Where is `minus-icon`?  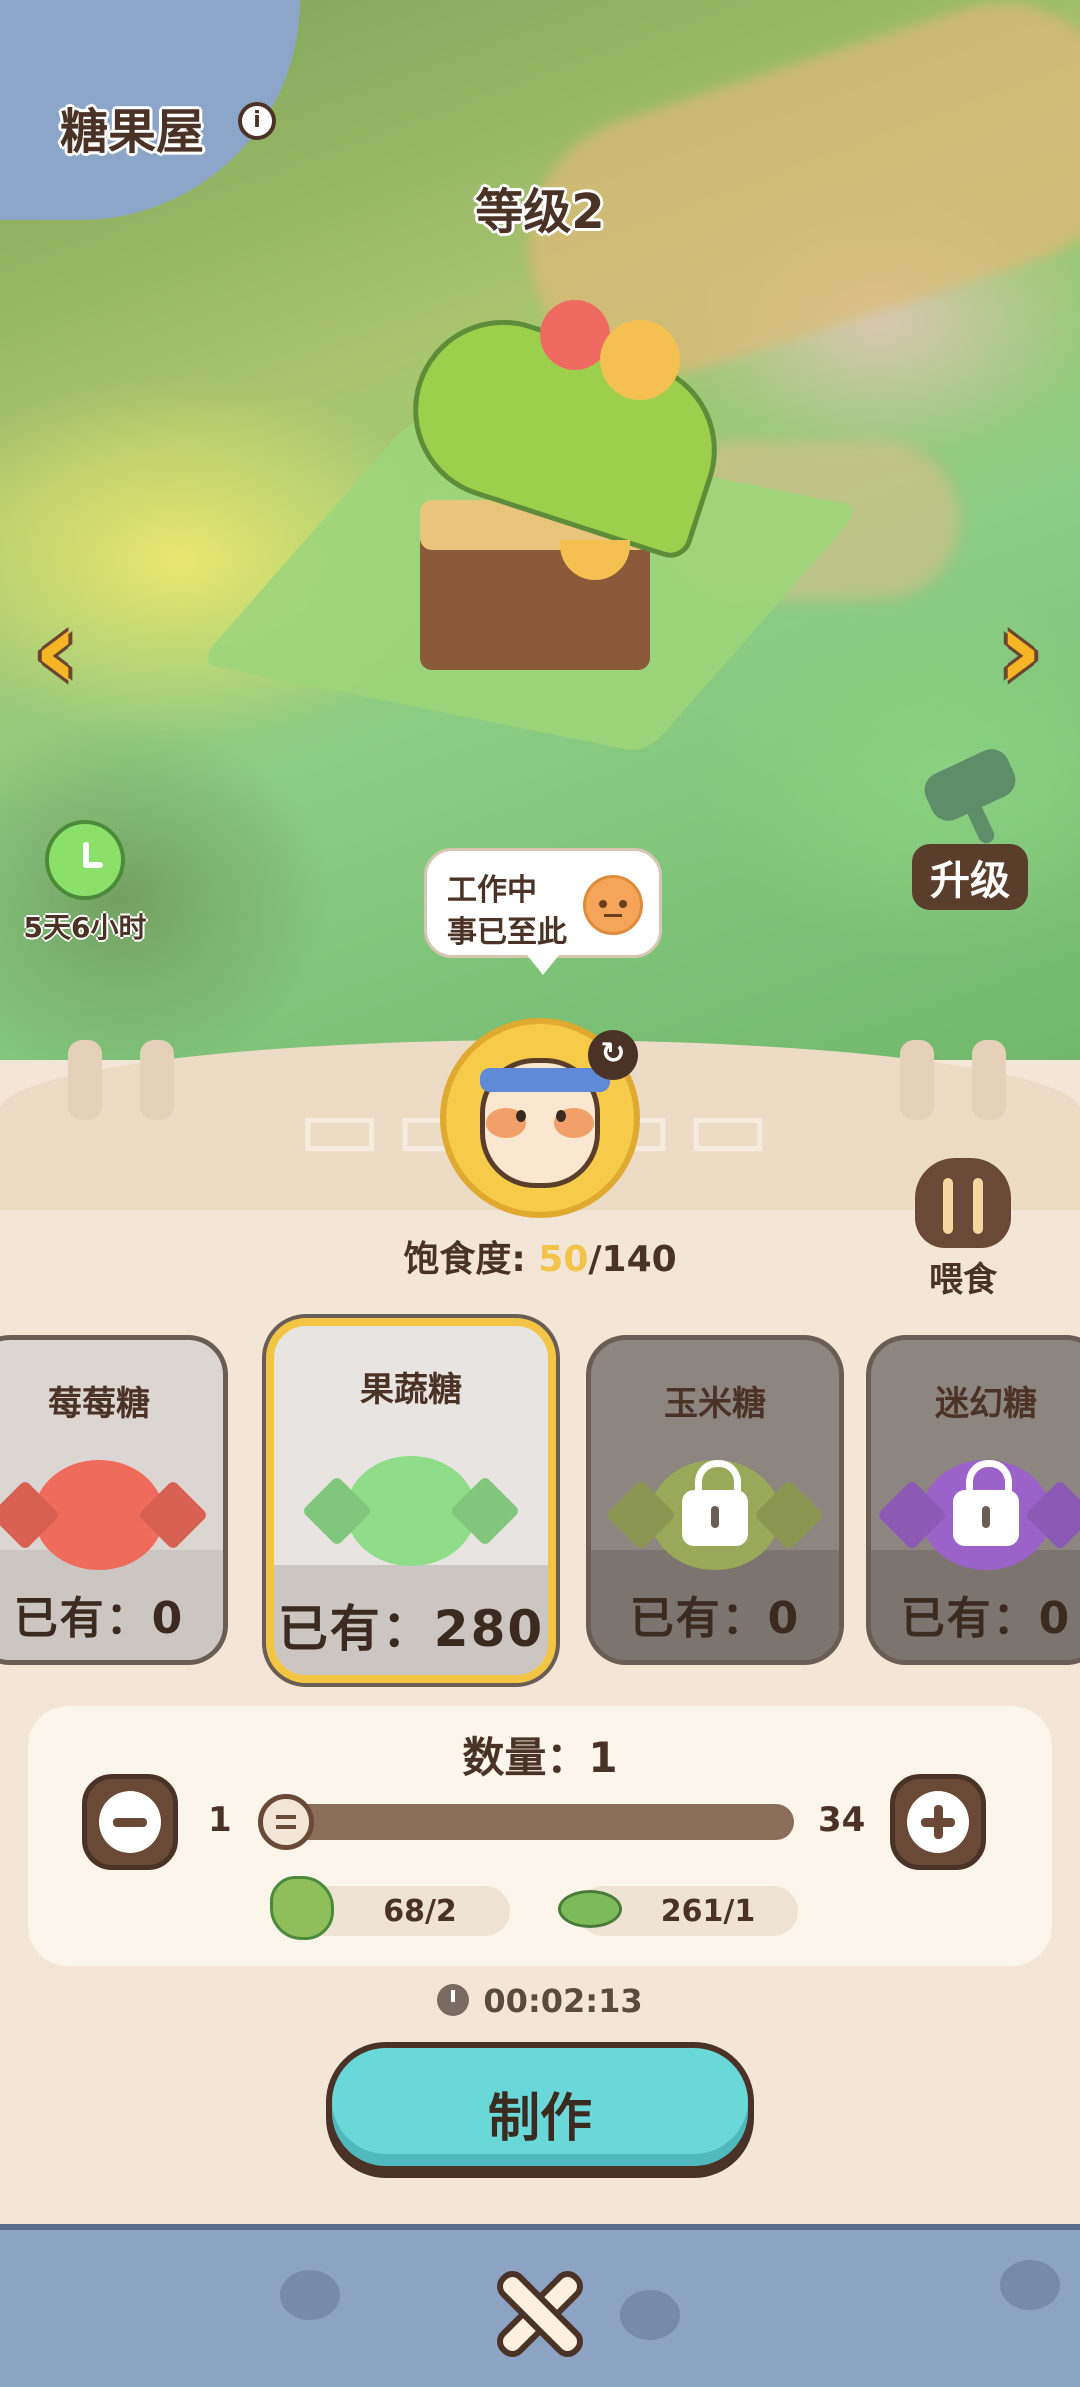 minus-icon is located at coordinates (130, 1822).